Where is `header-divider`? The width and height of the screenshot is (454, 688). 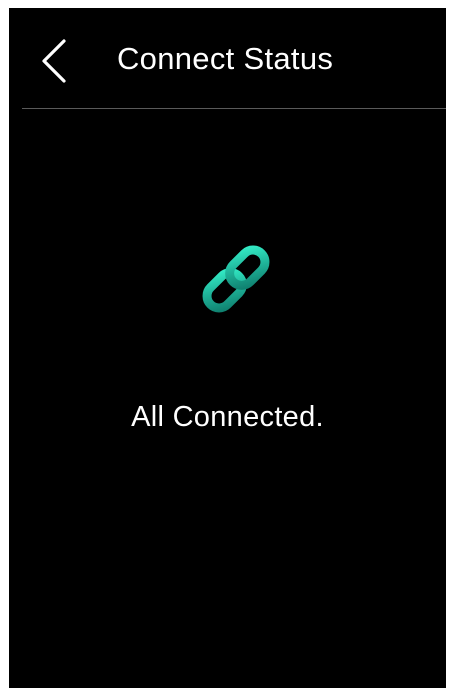
header-divider is located at coordinates (234, 108).